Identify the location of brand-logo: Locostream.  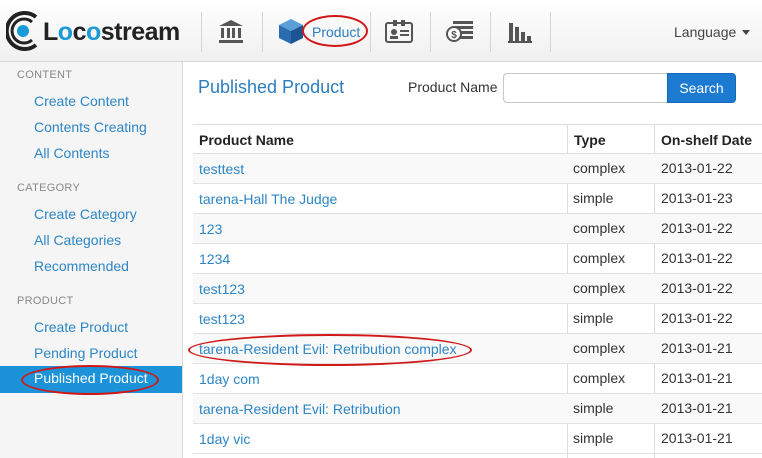
(93, 31).